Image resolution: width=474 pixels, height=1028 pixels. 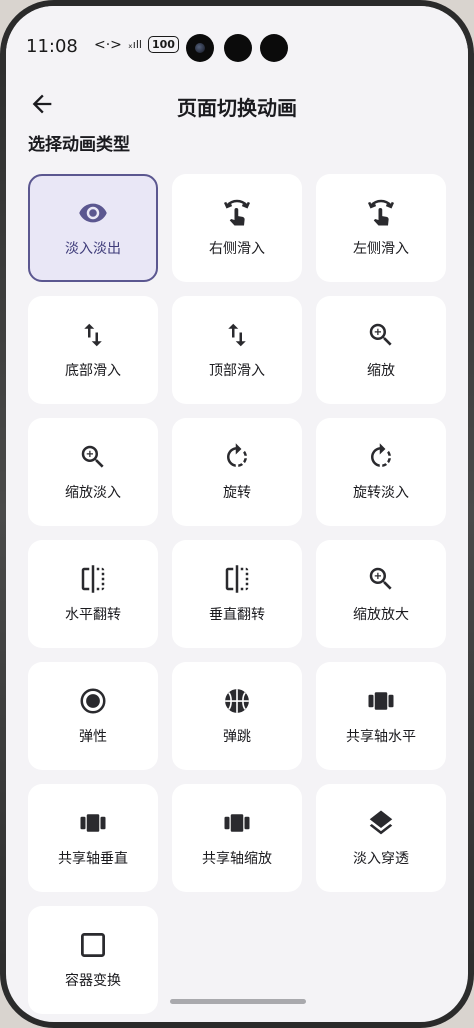 What do you see at coordinates (381, 350) in the screenshot?
I see `animation-option-card: 缩放` at bounding box center [381, 350].